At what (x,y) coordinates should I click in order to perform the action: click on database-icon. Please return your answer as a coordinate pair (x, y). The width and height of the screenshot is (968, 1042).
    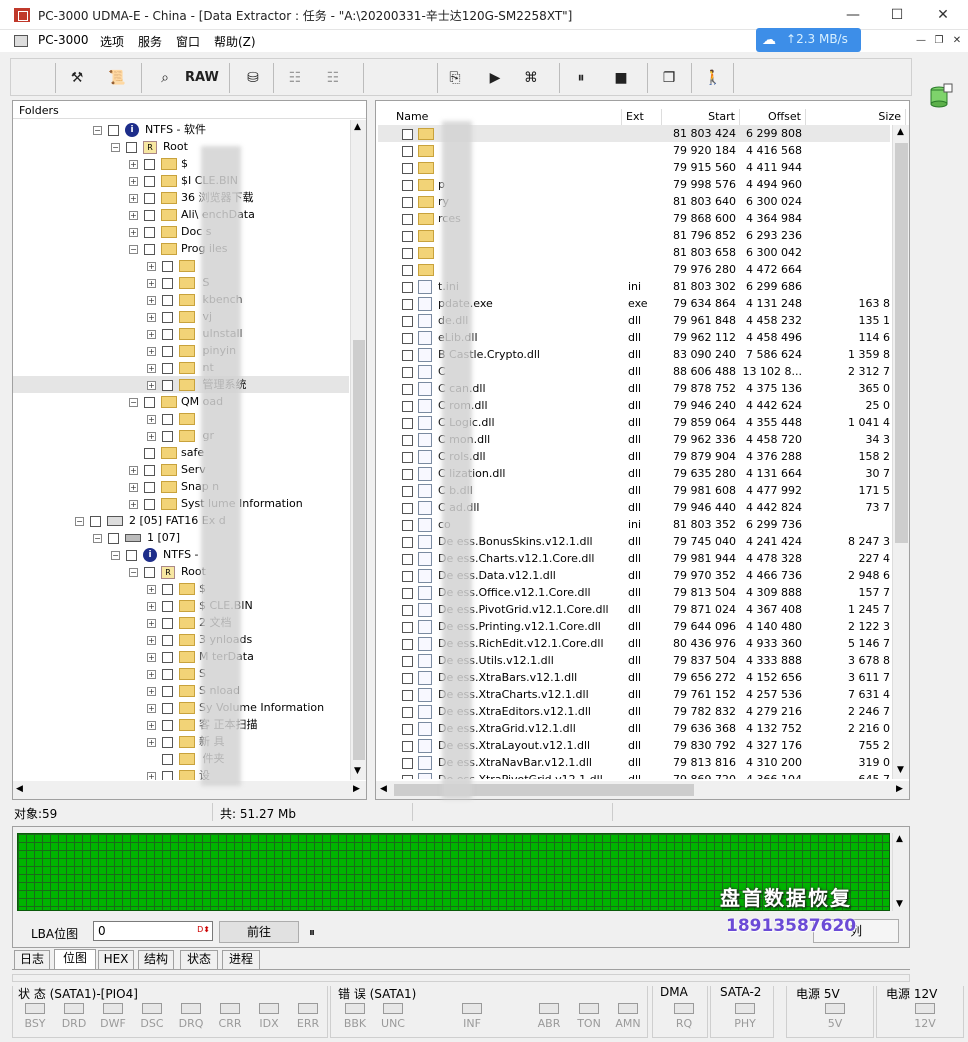
    Looking at the image, I should click on (941, 96).